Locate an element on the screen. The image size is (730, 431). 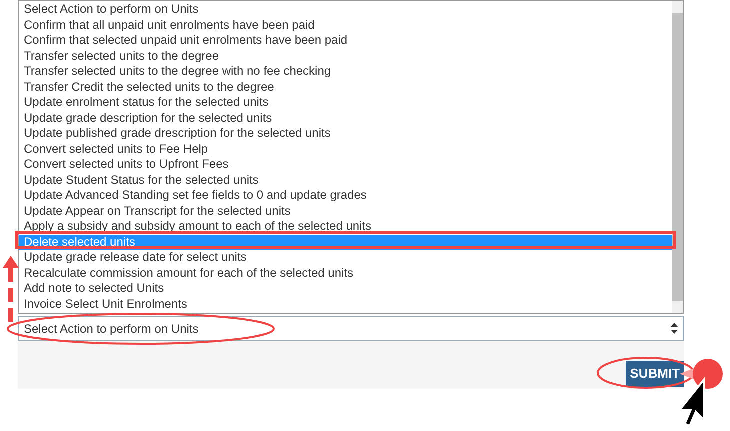
list-option: Update grade release date for select units is located at coordinates (345, 258).